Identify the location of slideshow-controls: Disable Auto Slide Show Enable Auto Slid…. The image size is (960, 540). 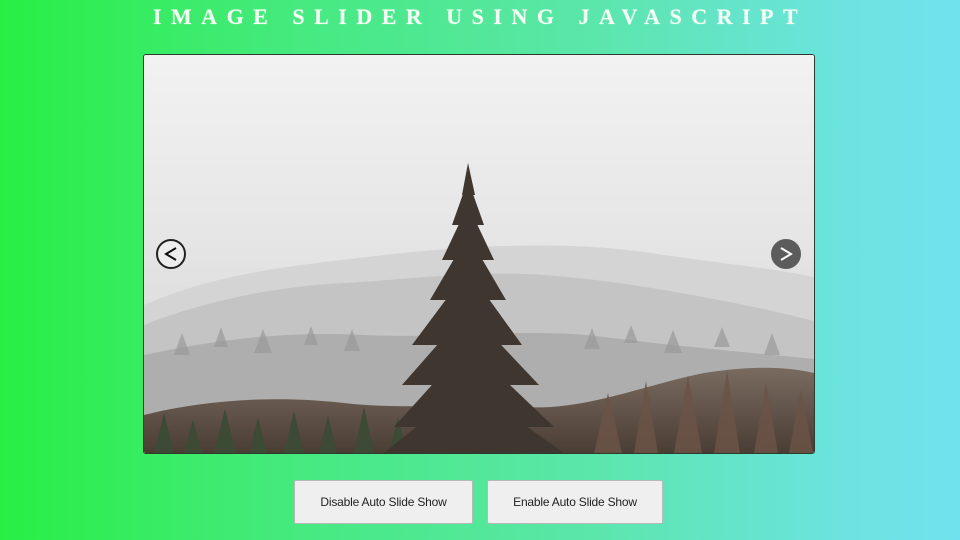
(480, 502).